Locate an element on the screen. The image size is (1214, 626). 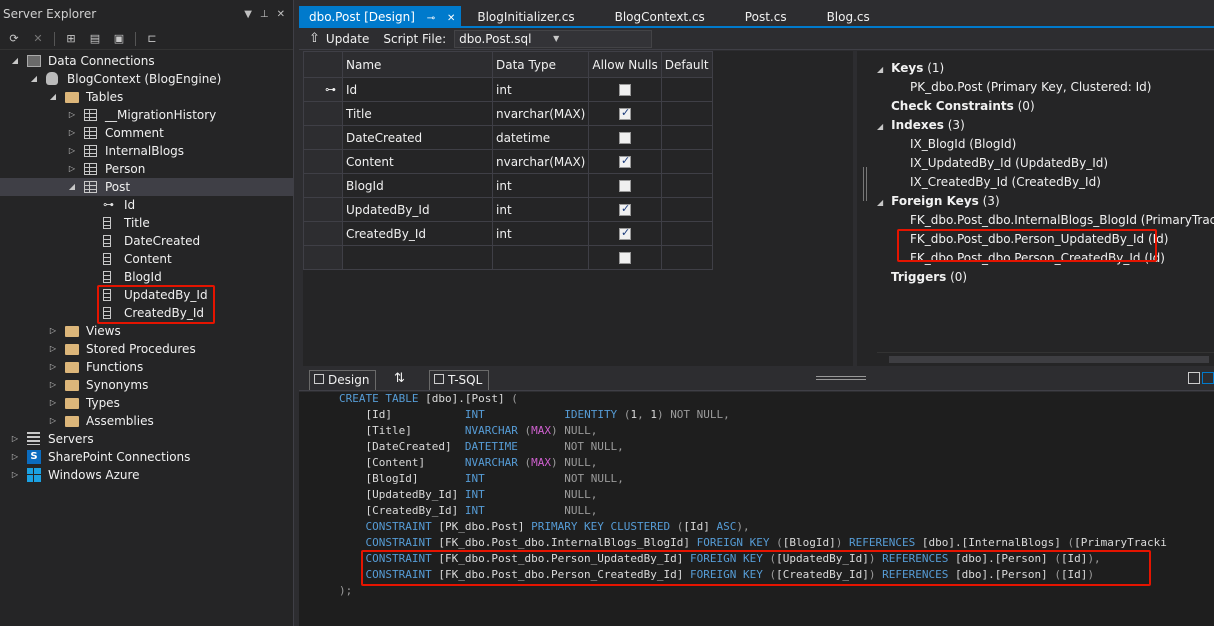
tab-dbo-post-design: dbo.Post [Design] ⊸ ✕ is located at coordinates (380, 17).